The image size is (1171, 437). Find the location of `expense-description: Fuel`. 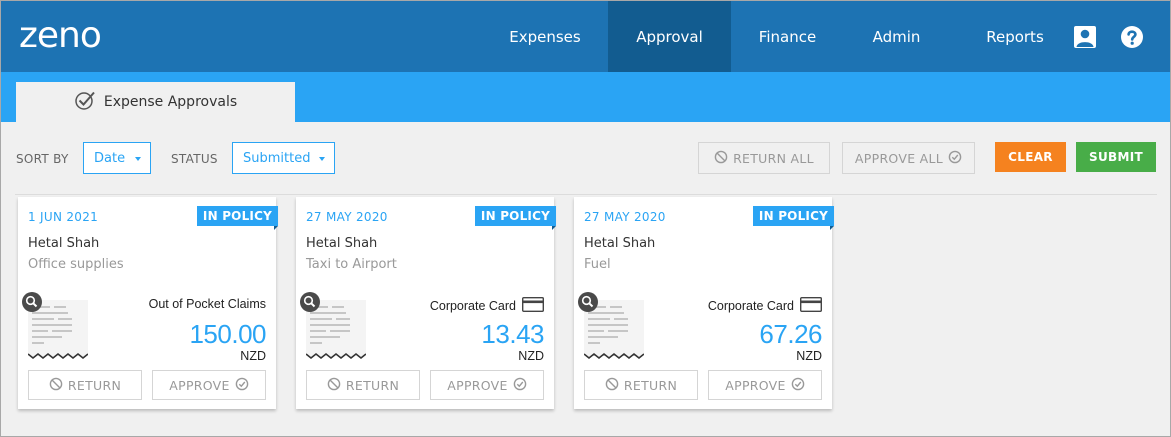

expense-description: Fuel is located at coordinates (597, 264).